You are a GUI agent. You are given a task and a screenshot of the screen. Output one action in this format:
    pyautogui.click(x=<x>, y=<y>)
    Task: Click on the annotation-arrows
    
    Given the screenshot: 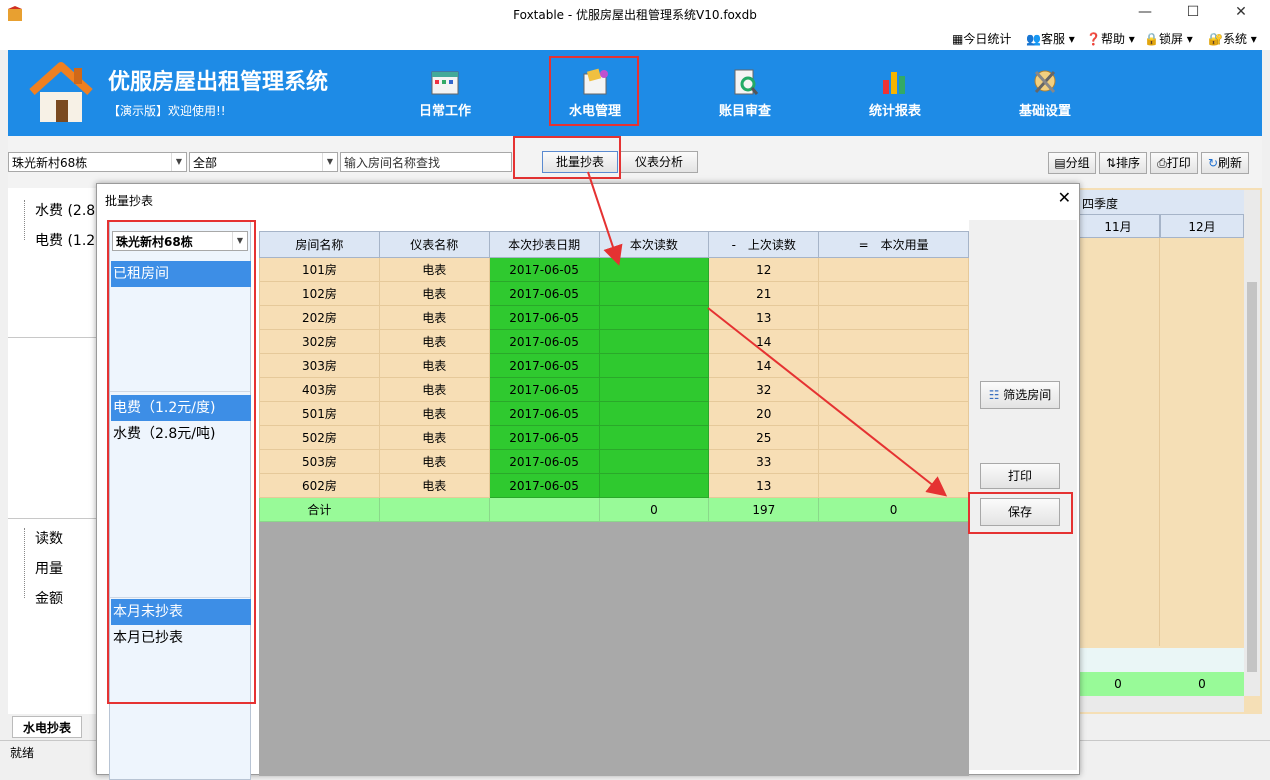 What is the action you would take?
    pyautogui.click(x=767, y=334)
    